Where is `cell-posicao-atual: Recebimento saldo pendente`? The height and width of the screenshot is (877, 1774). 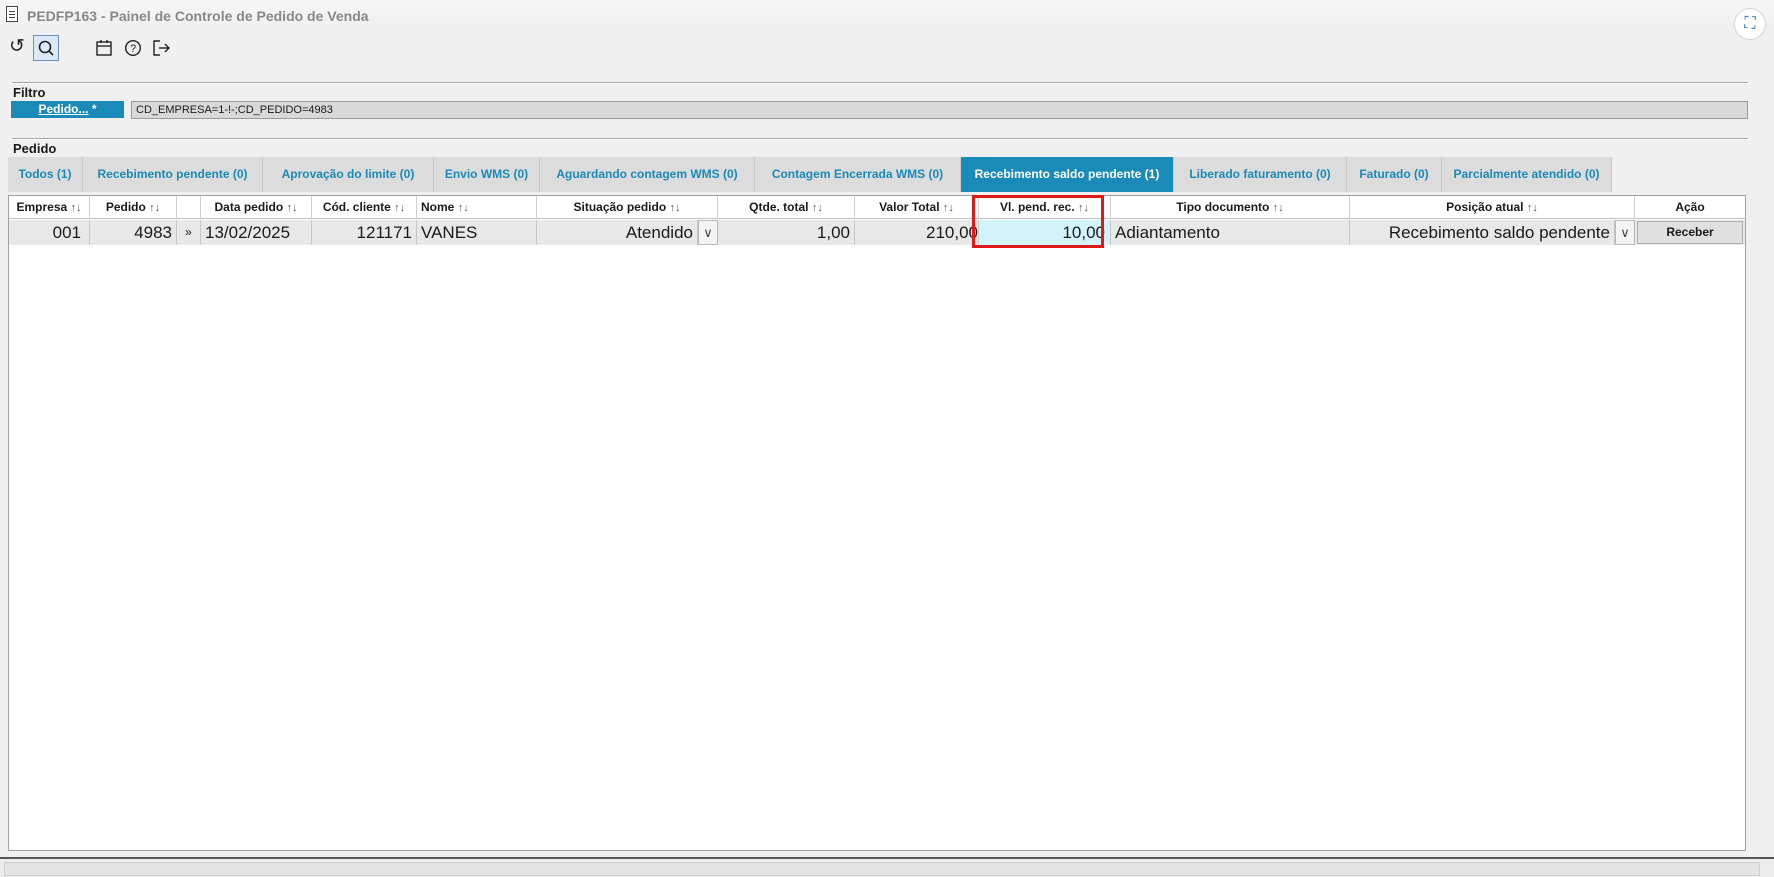 cell-posicao-atual: Recebimento saldo pendente is located at coordinates (1482, 232).